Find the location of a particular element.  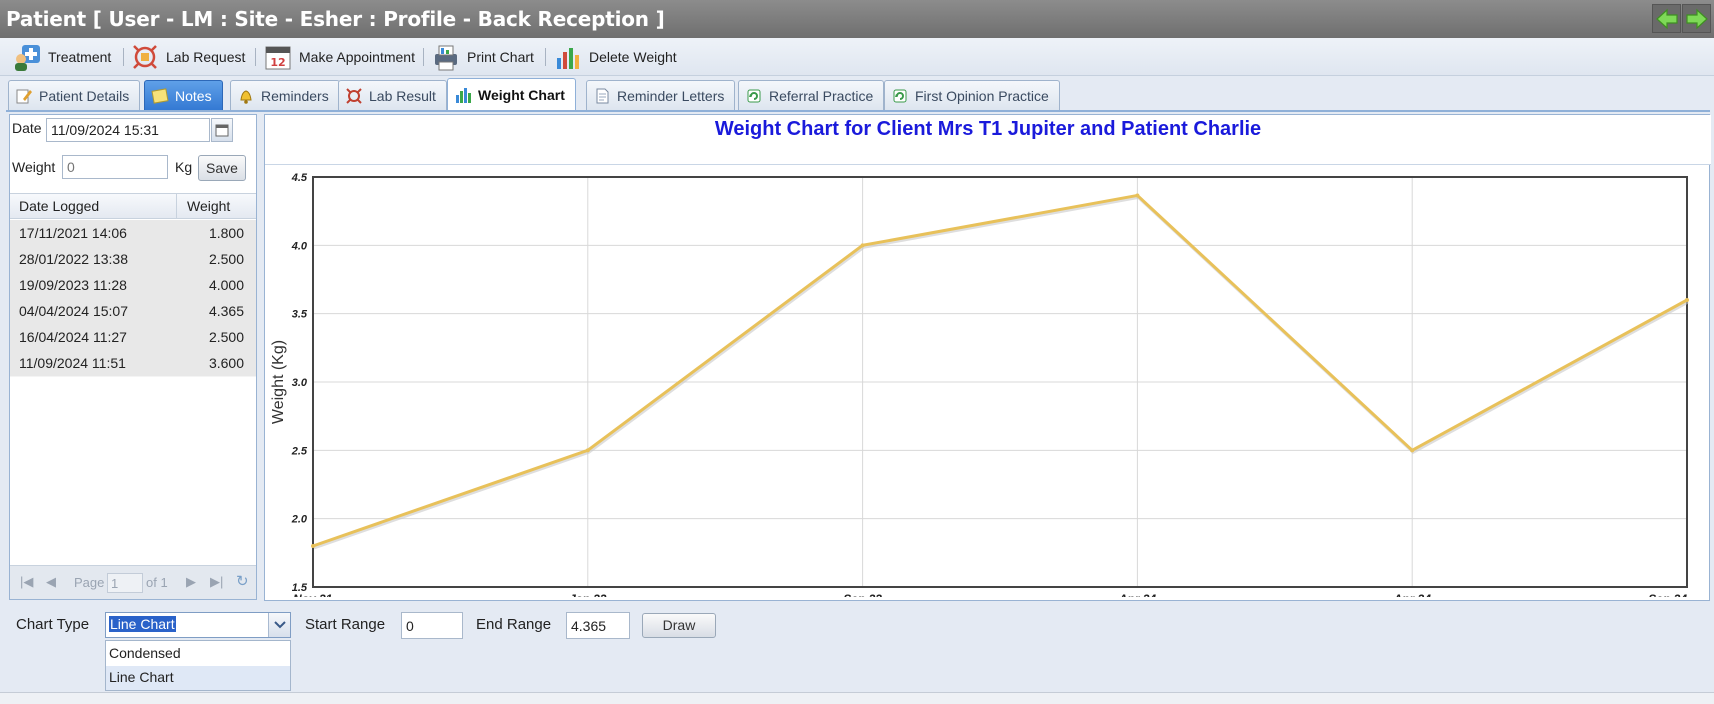

chevron-down-icon is located at coordinates (279, 625).